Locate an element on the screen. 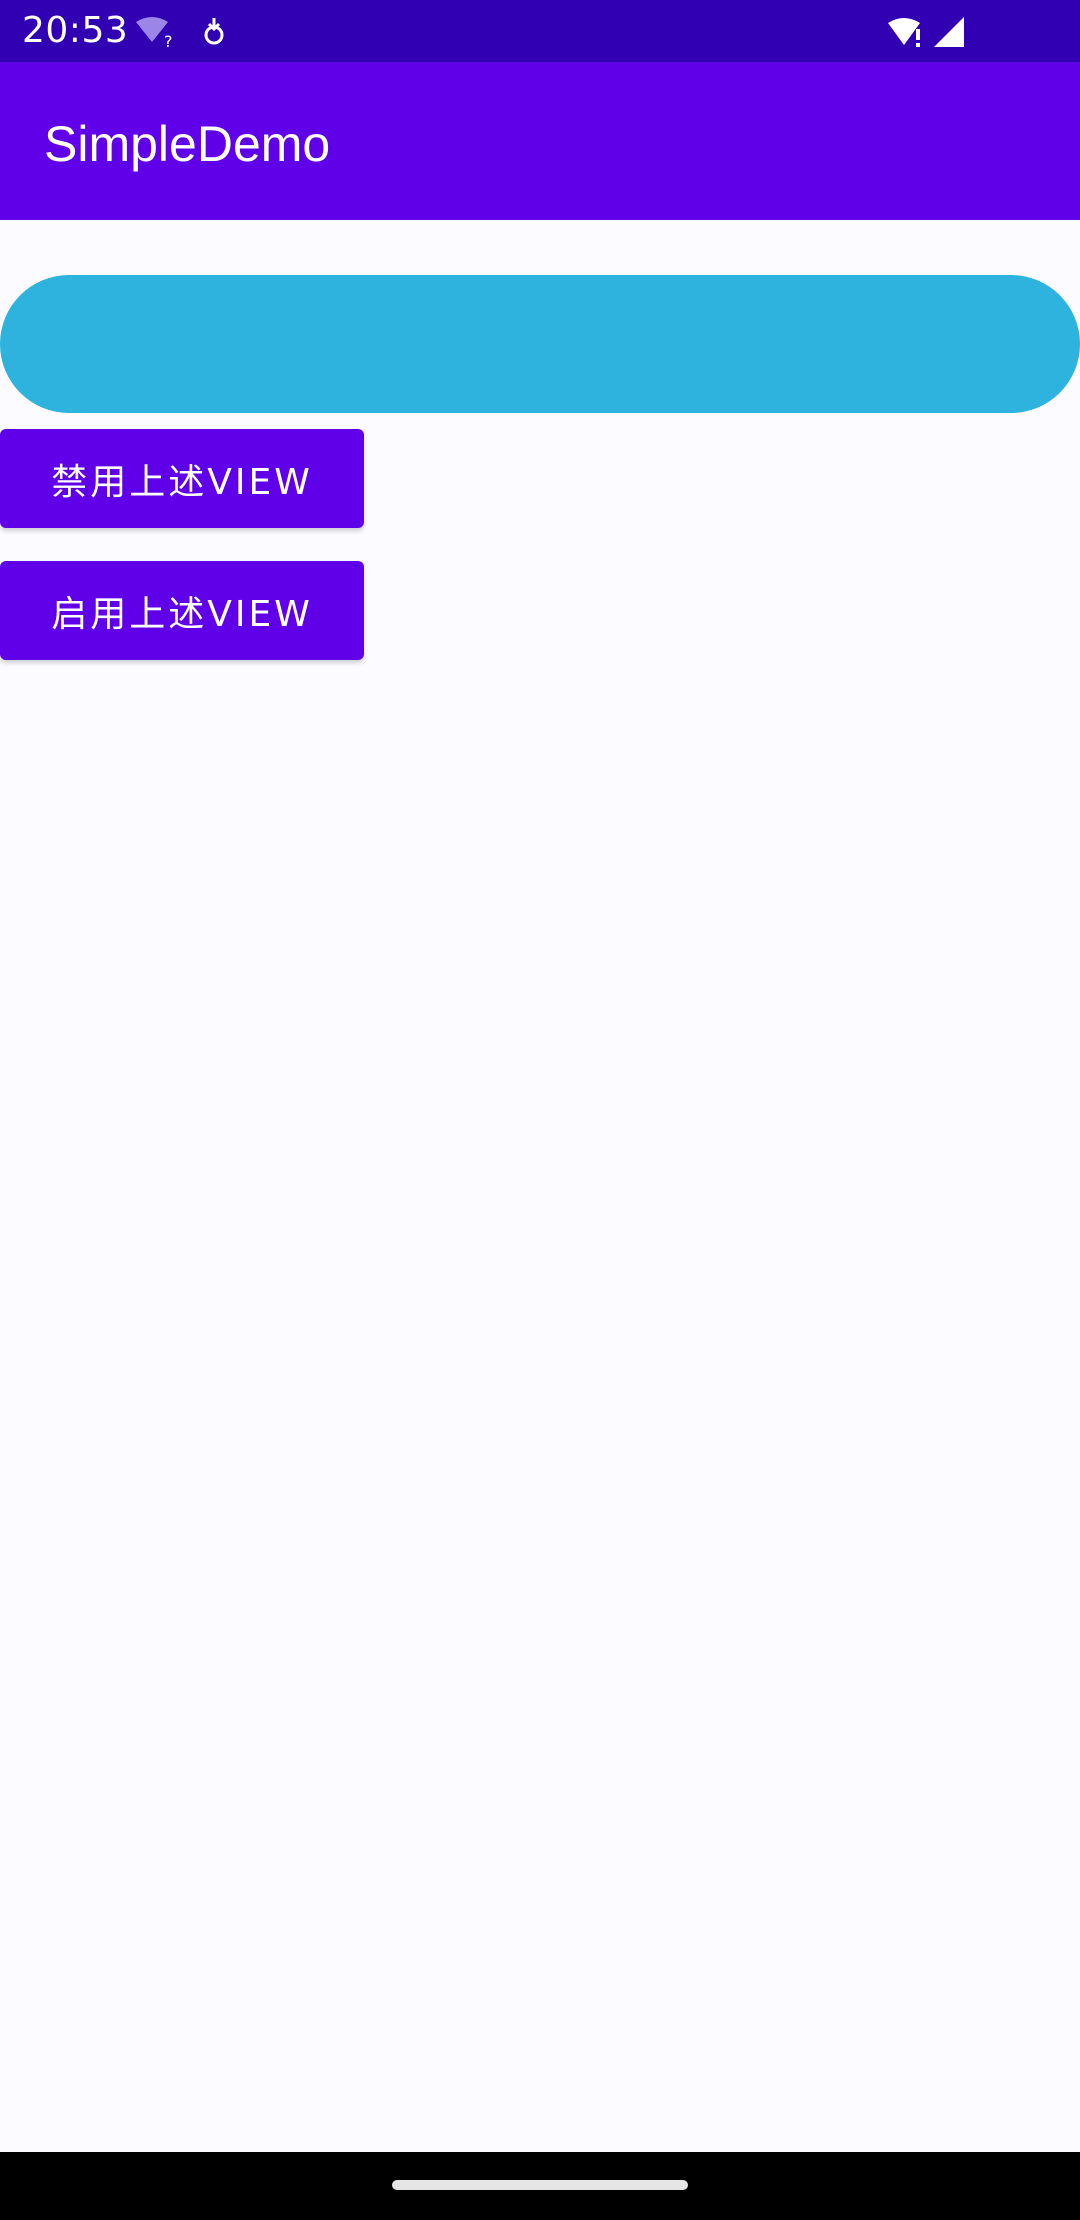 This screenshot has height=2220, width=1080. download-notification-icon is located at coordinates (214, 34).